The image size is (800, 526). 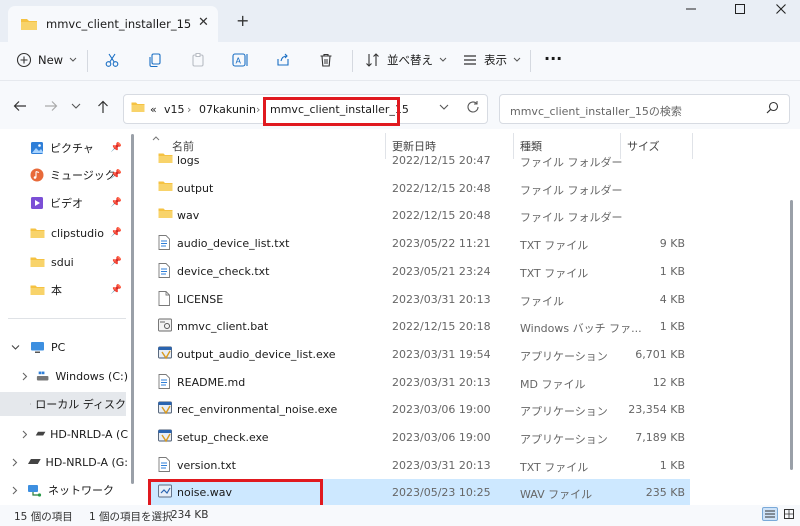 I want to click on file-name: output, so click(x=195, y=188).